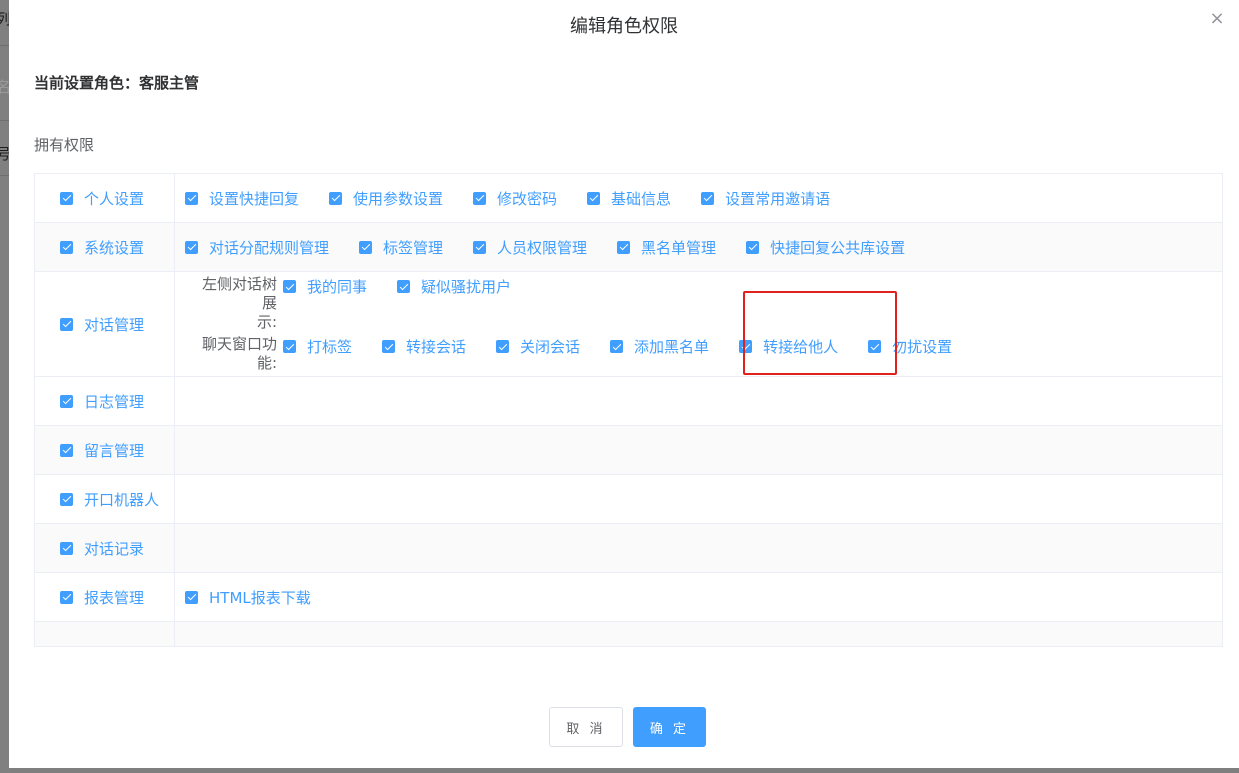 The width and height of the screenshot is (1239, 773). I want to click on permission-checkbox-personal: 个人设置, so click(102, 198).